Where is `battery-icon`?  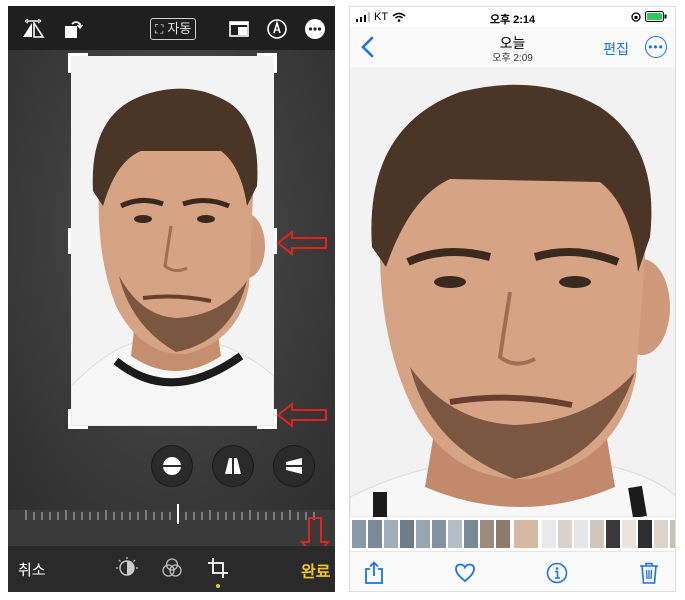
battery-icon is located at coordinates (656, 16).